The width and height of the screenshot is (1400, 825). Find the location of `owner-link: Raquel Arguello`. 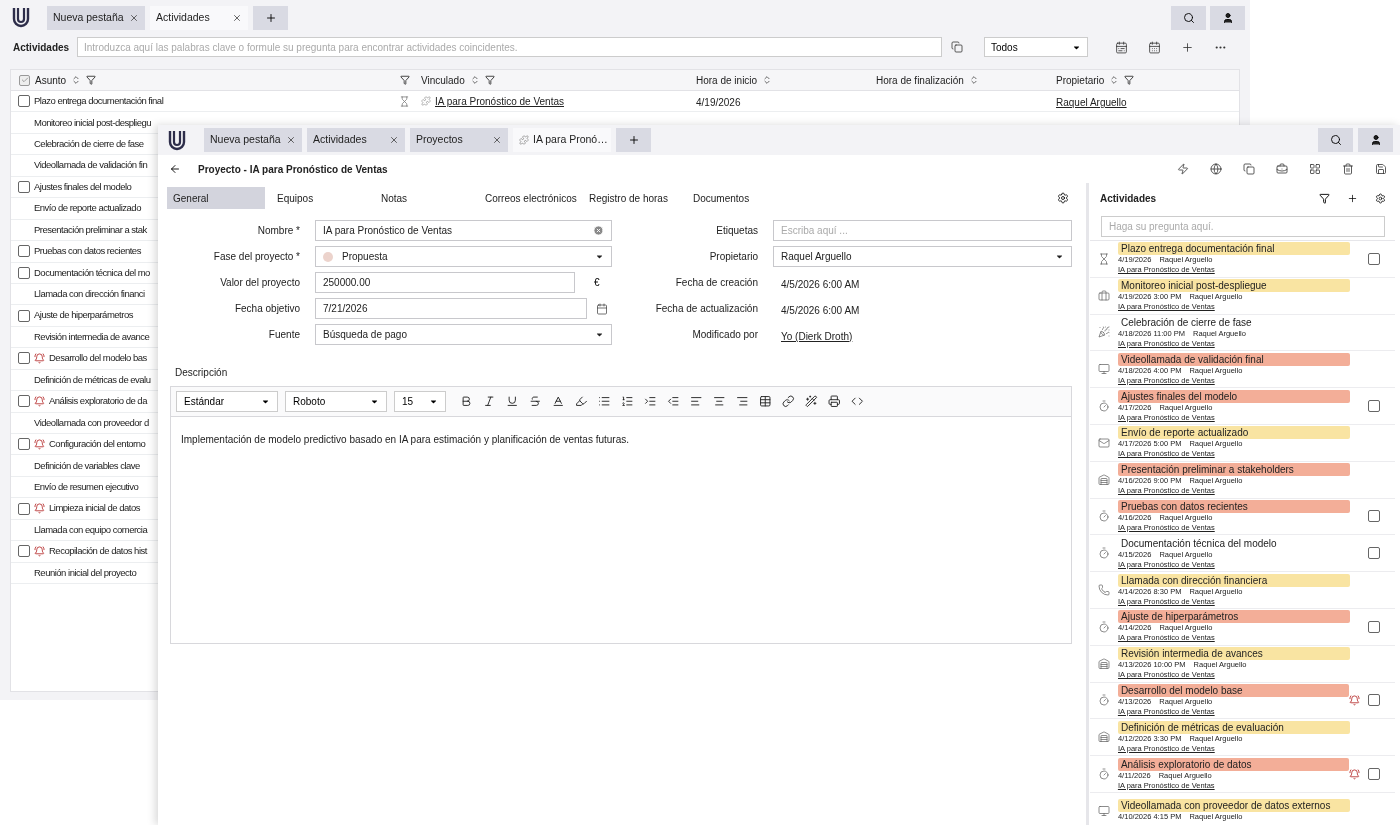

owner-link: Raquel Arguello is located at coordinates (1091, 103).